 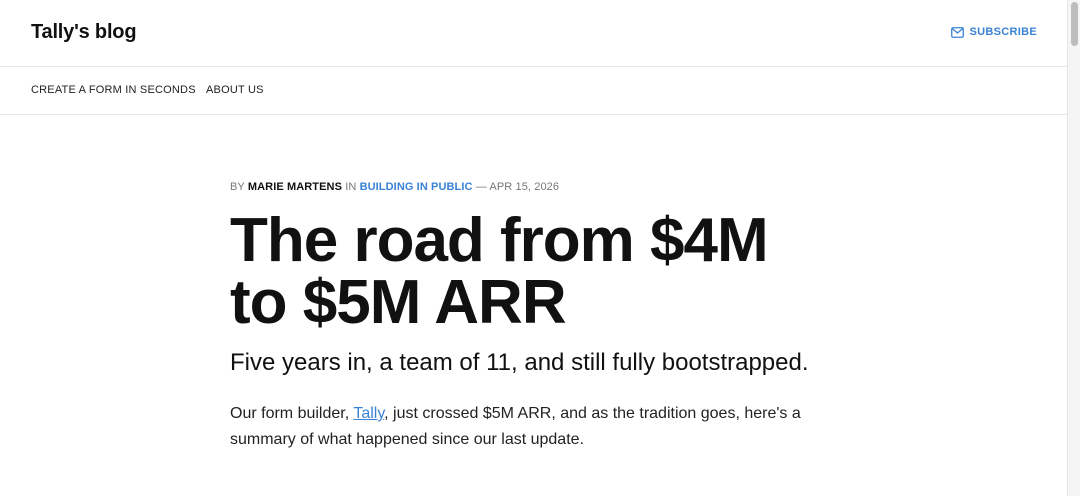 I want to click on scrollbar-thumb, so click(x=1074, y=24).